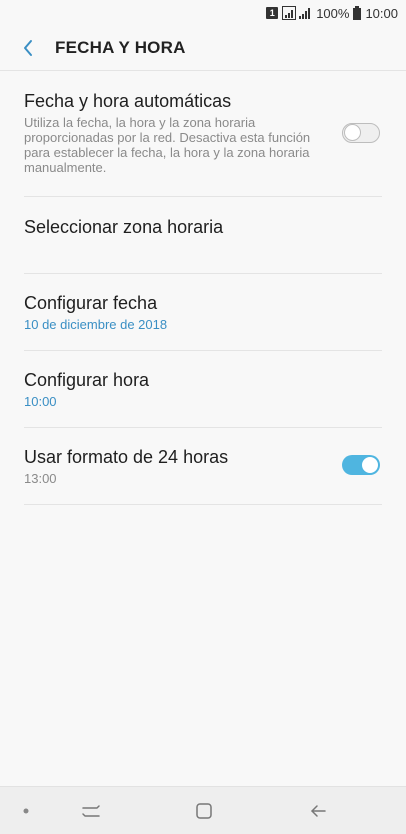 The image size is (406, 834). What do you see at coordinates (381, 13) in the screenshot?
I see `status-time: 10:00` at bounding box center [381, 13].